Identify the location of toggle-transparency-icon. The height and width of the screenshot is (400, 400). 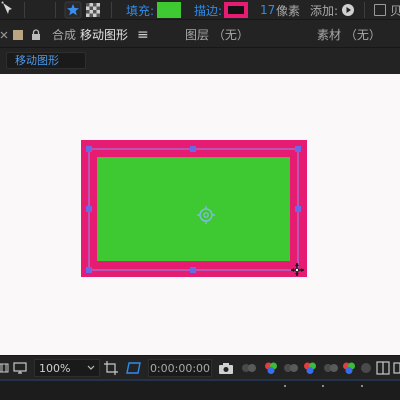
(366, 368).